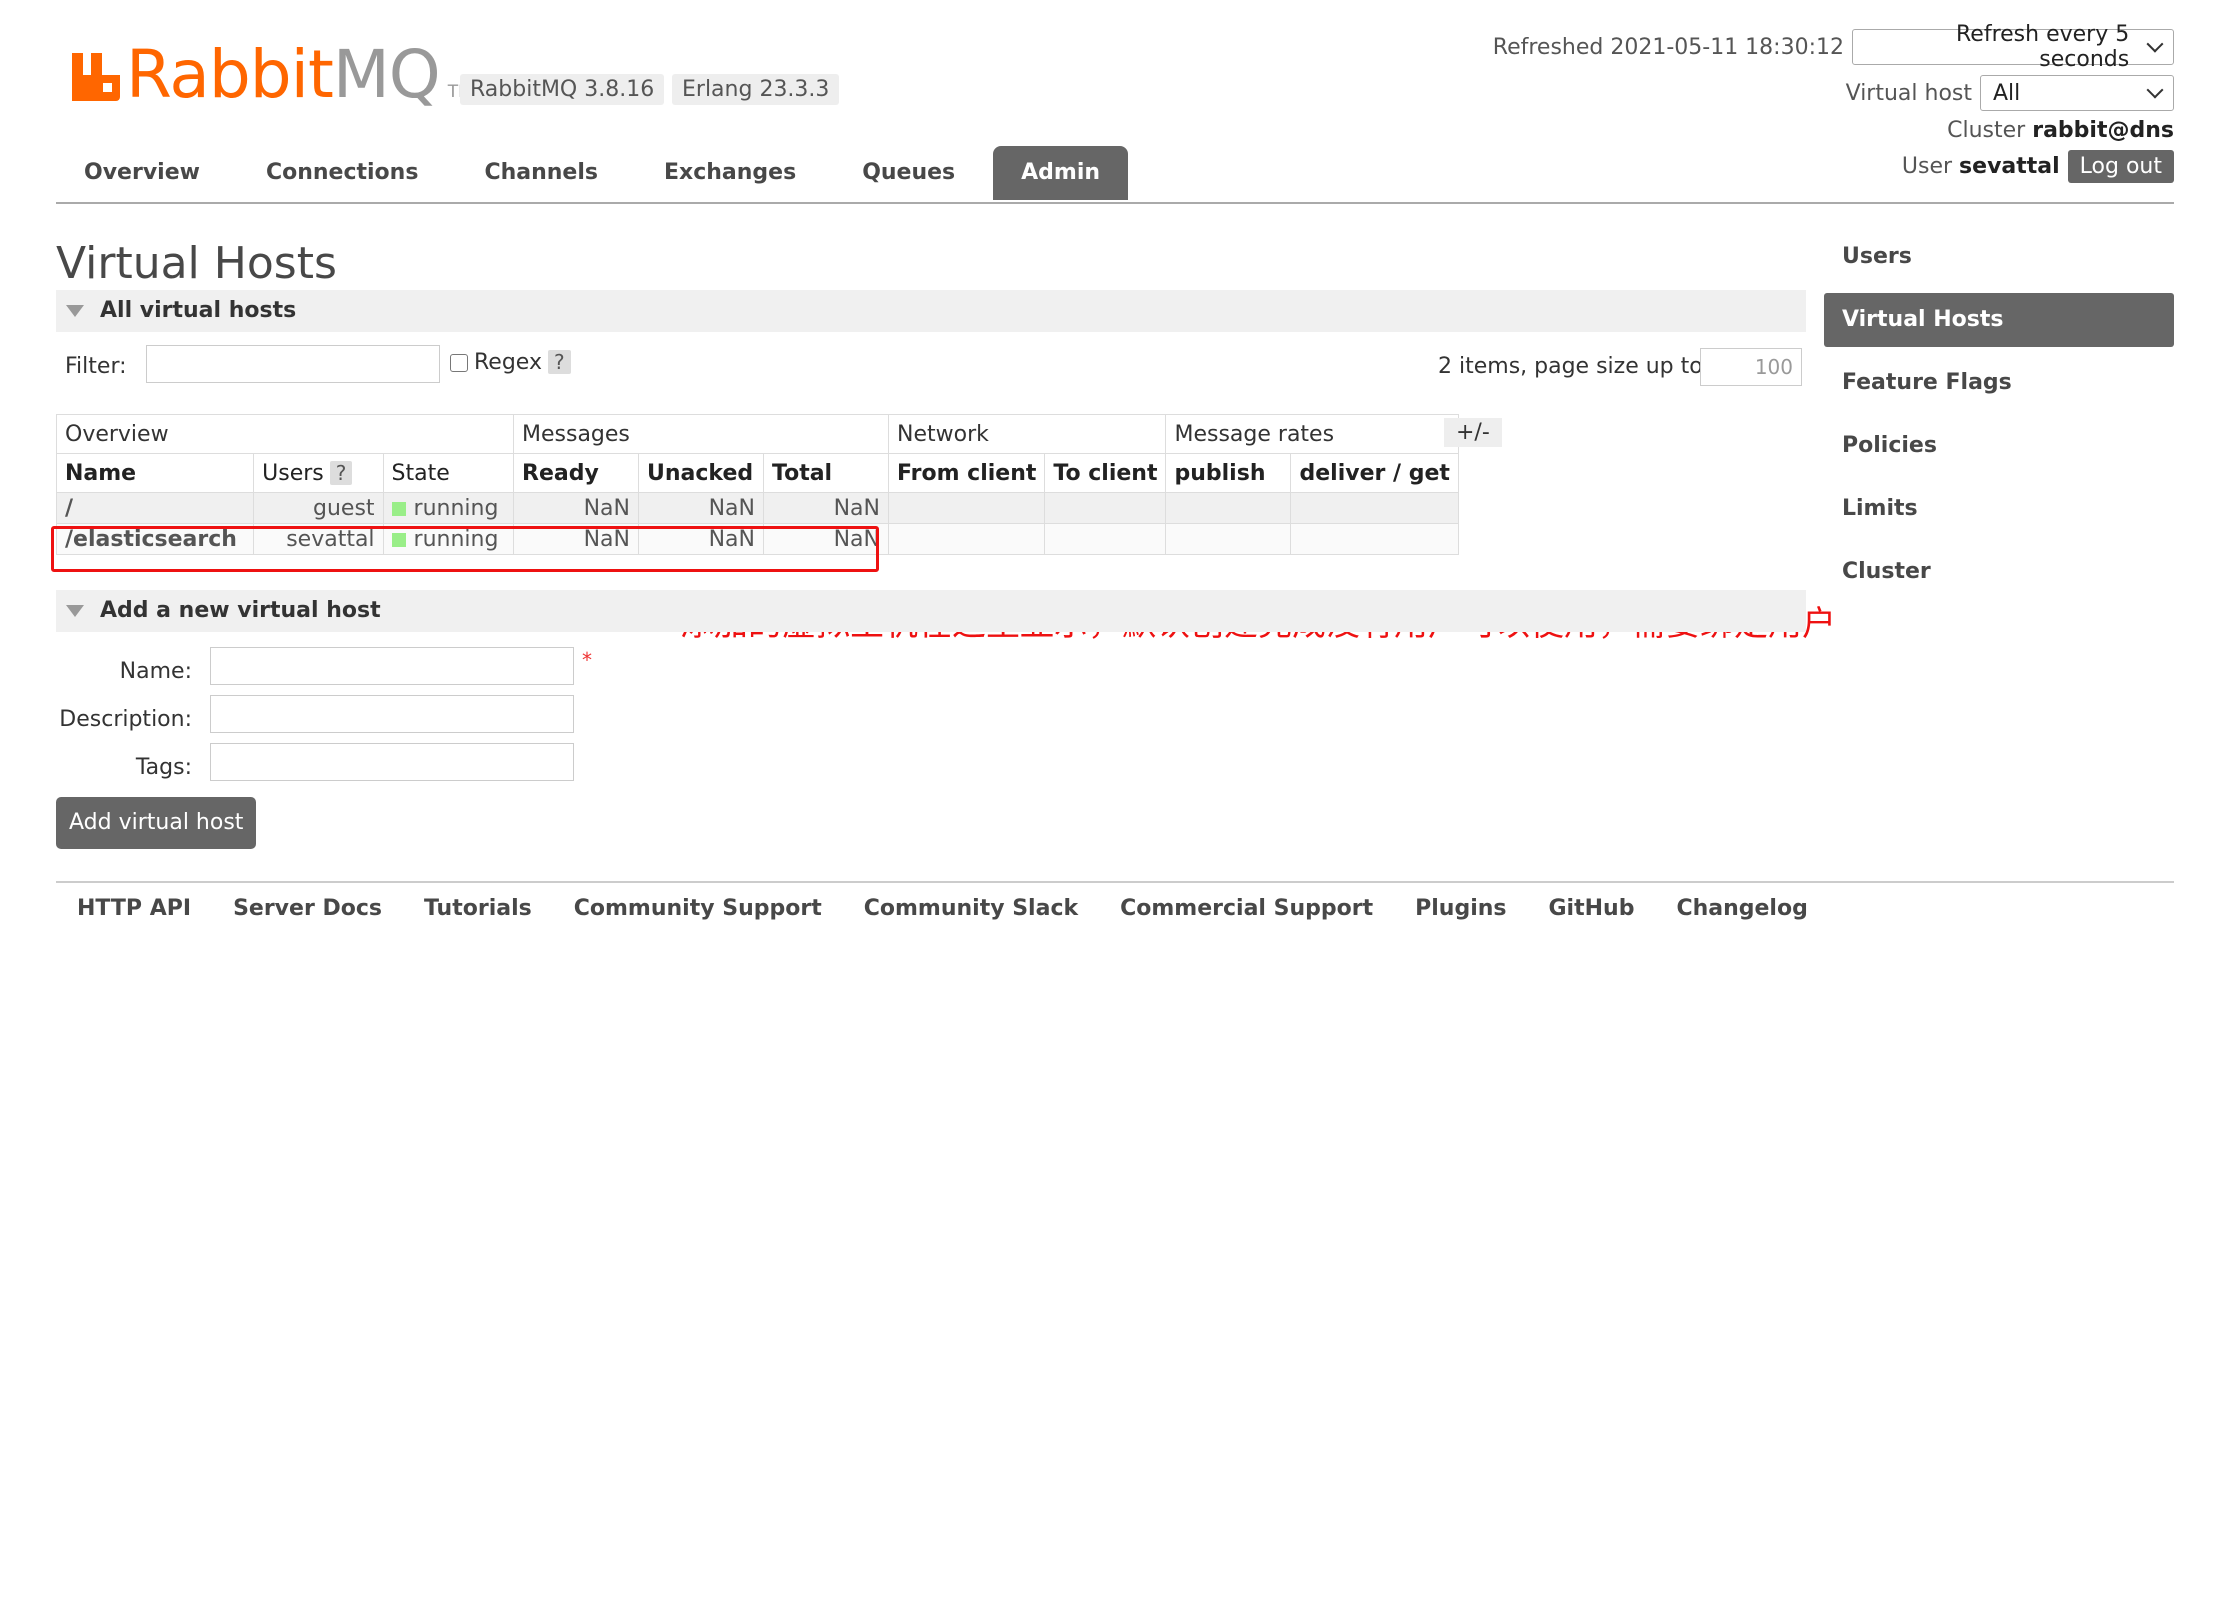 The image size is (2230, 1598). Describe the element at coordinates (2120, 166) in the screenshot. I see `logout-button: Log out` at that location.